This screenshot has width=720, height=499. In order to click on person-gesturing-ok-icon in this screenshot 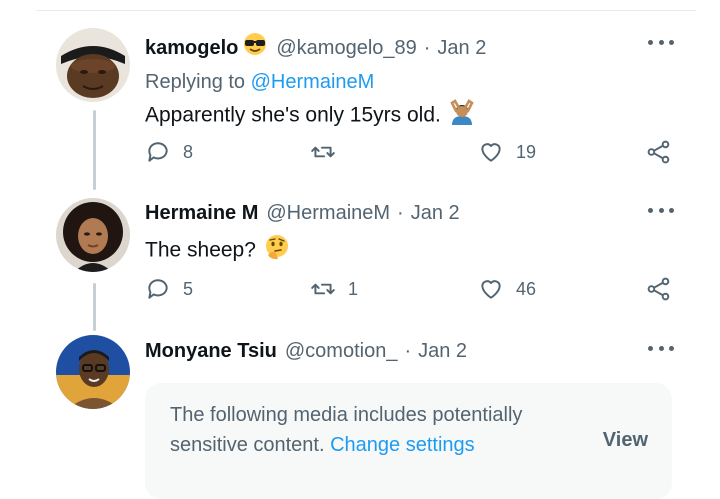, I will do `click(462, 116)`.